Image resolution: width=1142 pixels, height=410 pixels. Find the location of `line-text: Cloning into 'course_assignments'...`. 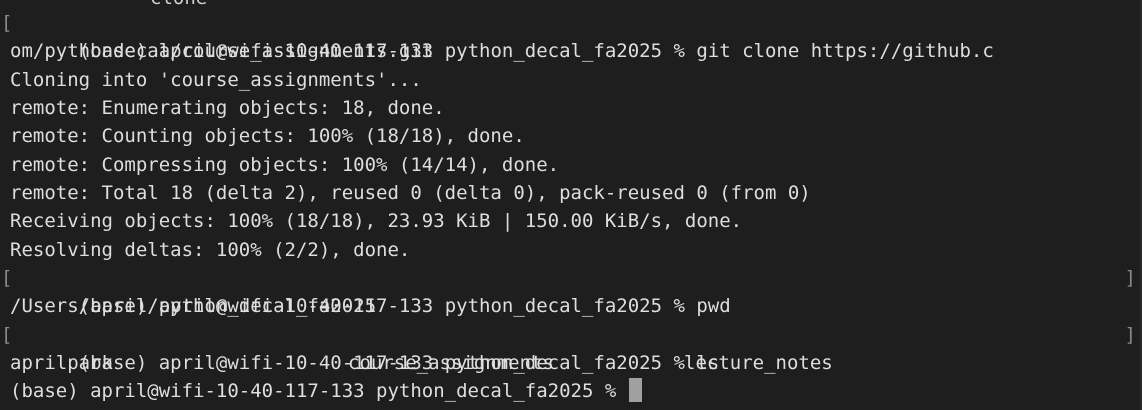

line-text: Cloning into 'course_assignments'... is located at coordinates (216, 79).